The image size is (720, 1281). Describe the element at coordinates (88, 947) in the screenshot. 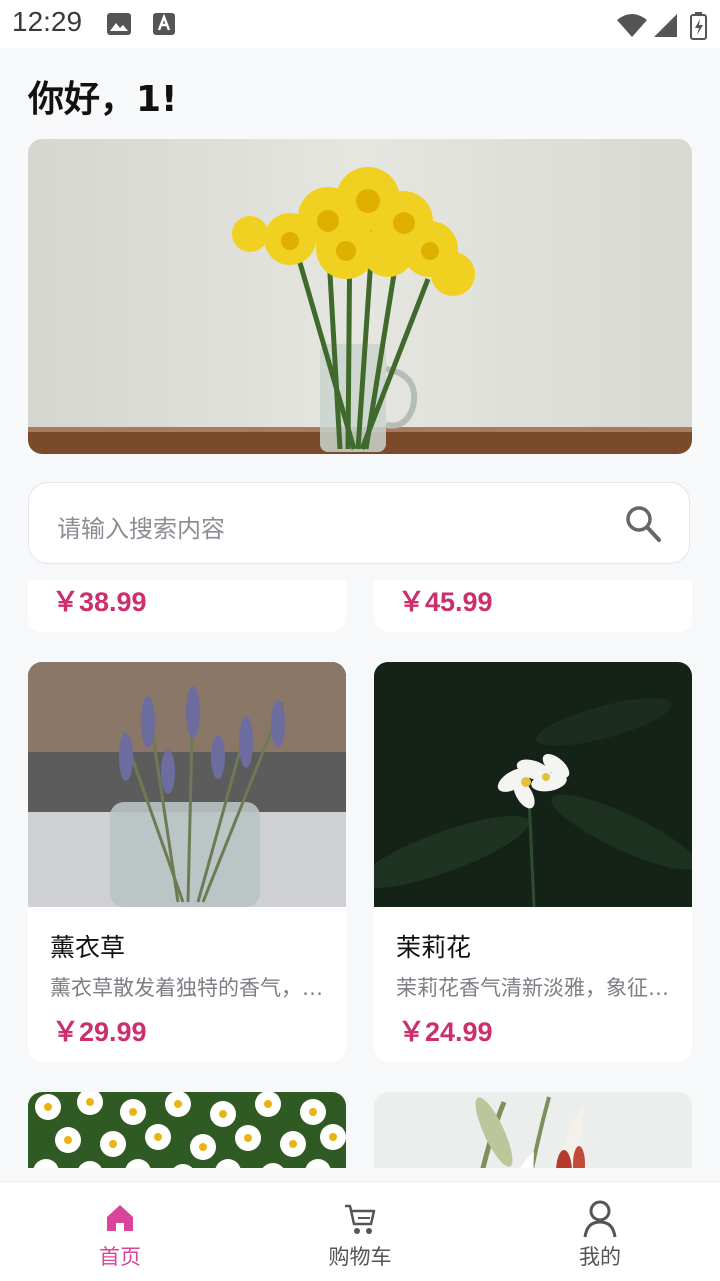

I see `product-name: 薰衣草` at that location.